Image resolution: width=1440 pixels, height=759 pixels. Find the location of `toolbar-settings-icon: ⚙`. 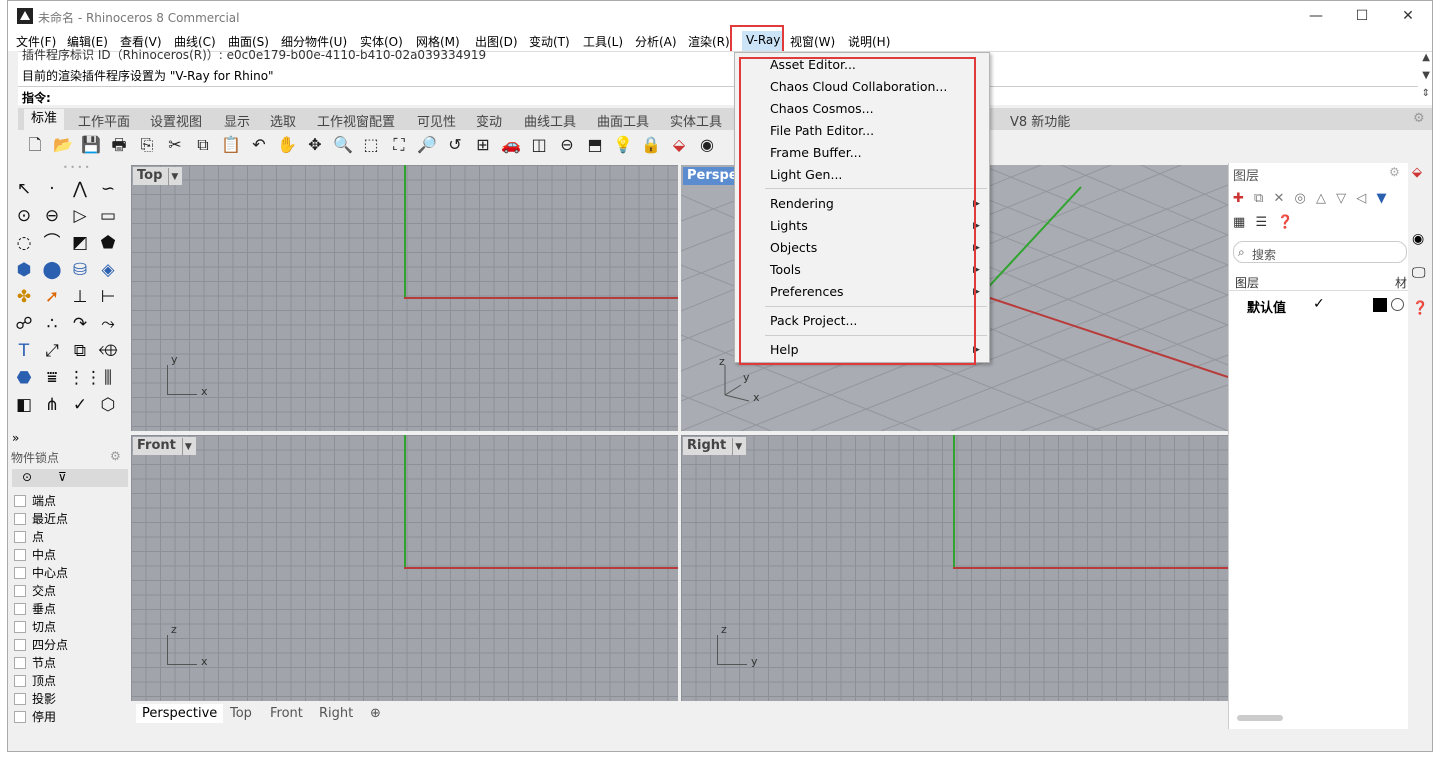

toolbar-settings-icon: ⚙ is located at coordinates (1419, 118).